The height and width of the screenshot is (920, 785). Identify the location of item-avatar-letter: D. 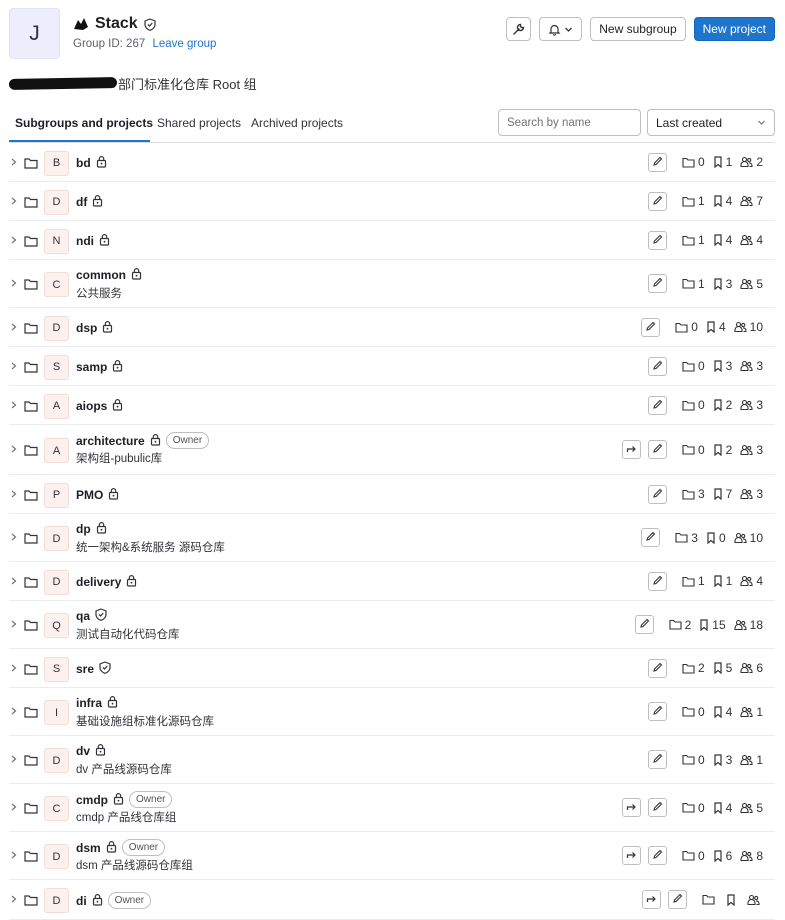
(56, 538).